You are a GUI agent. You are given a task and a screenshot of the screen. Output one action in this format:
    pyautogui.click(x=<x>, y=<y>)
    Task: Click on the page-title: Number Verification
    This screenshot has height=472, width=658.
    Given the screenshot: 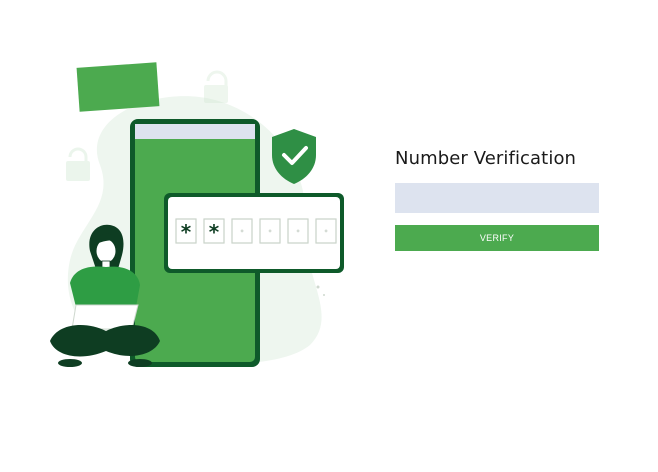 What is the action you would take?
    pyautogui.click(x=486, y=158)
    